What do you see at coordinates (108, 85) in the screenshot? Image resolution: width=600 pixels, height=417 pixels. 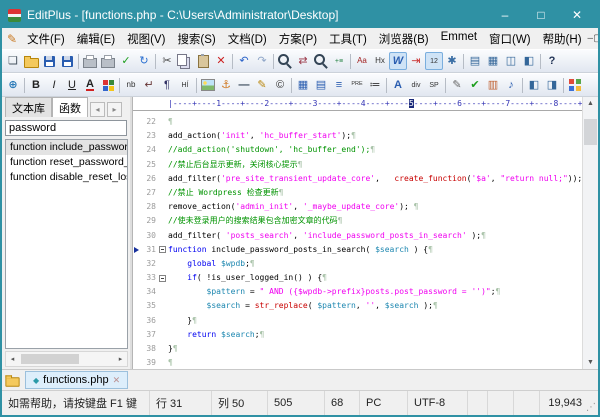 I see `color-picker-button` at bounding box center [108, 85].